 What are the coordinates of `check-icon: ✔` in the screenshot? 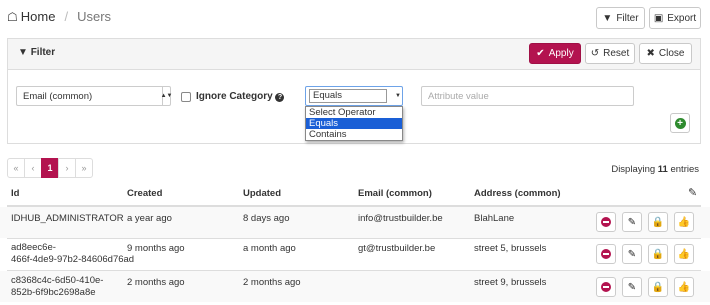 It's located at (540, 53).